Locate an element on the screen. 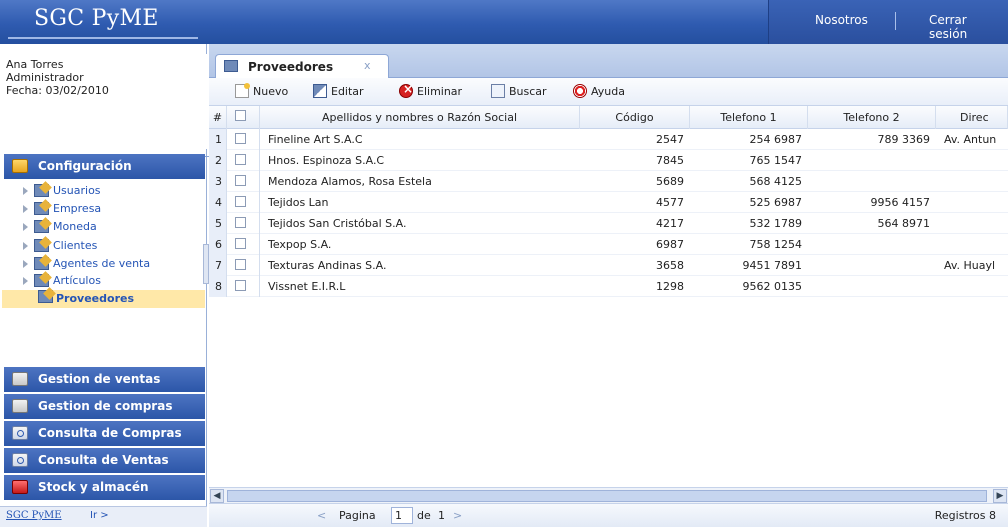 This screenshot has width=1008, height=527. table-row: 6 Texpop S.A. 6987 758 1254 is located at coordinates (608, 244).